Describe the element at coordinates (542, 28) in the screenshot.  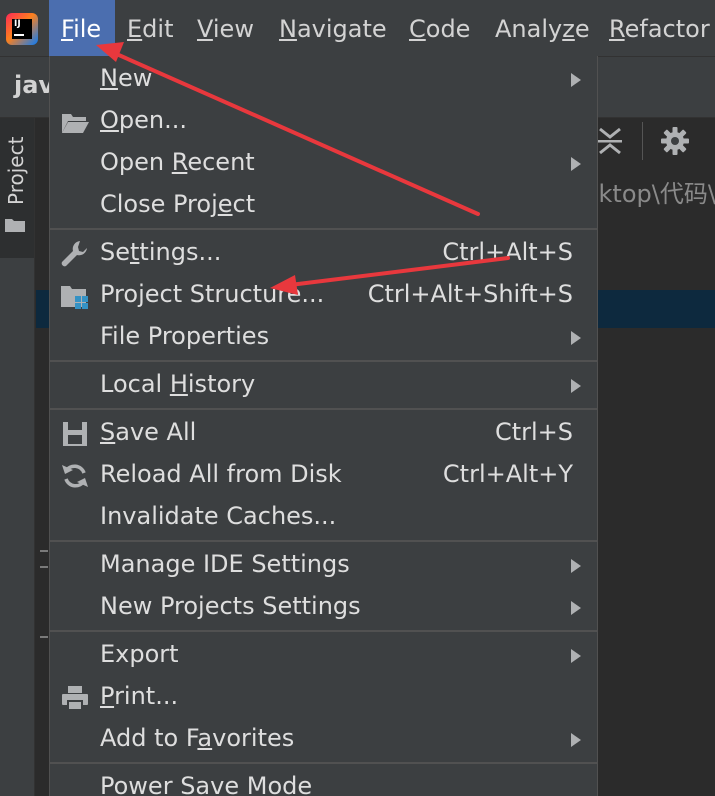
I see `menu-analyze: Analyze` at that location.